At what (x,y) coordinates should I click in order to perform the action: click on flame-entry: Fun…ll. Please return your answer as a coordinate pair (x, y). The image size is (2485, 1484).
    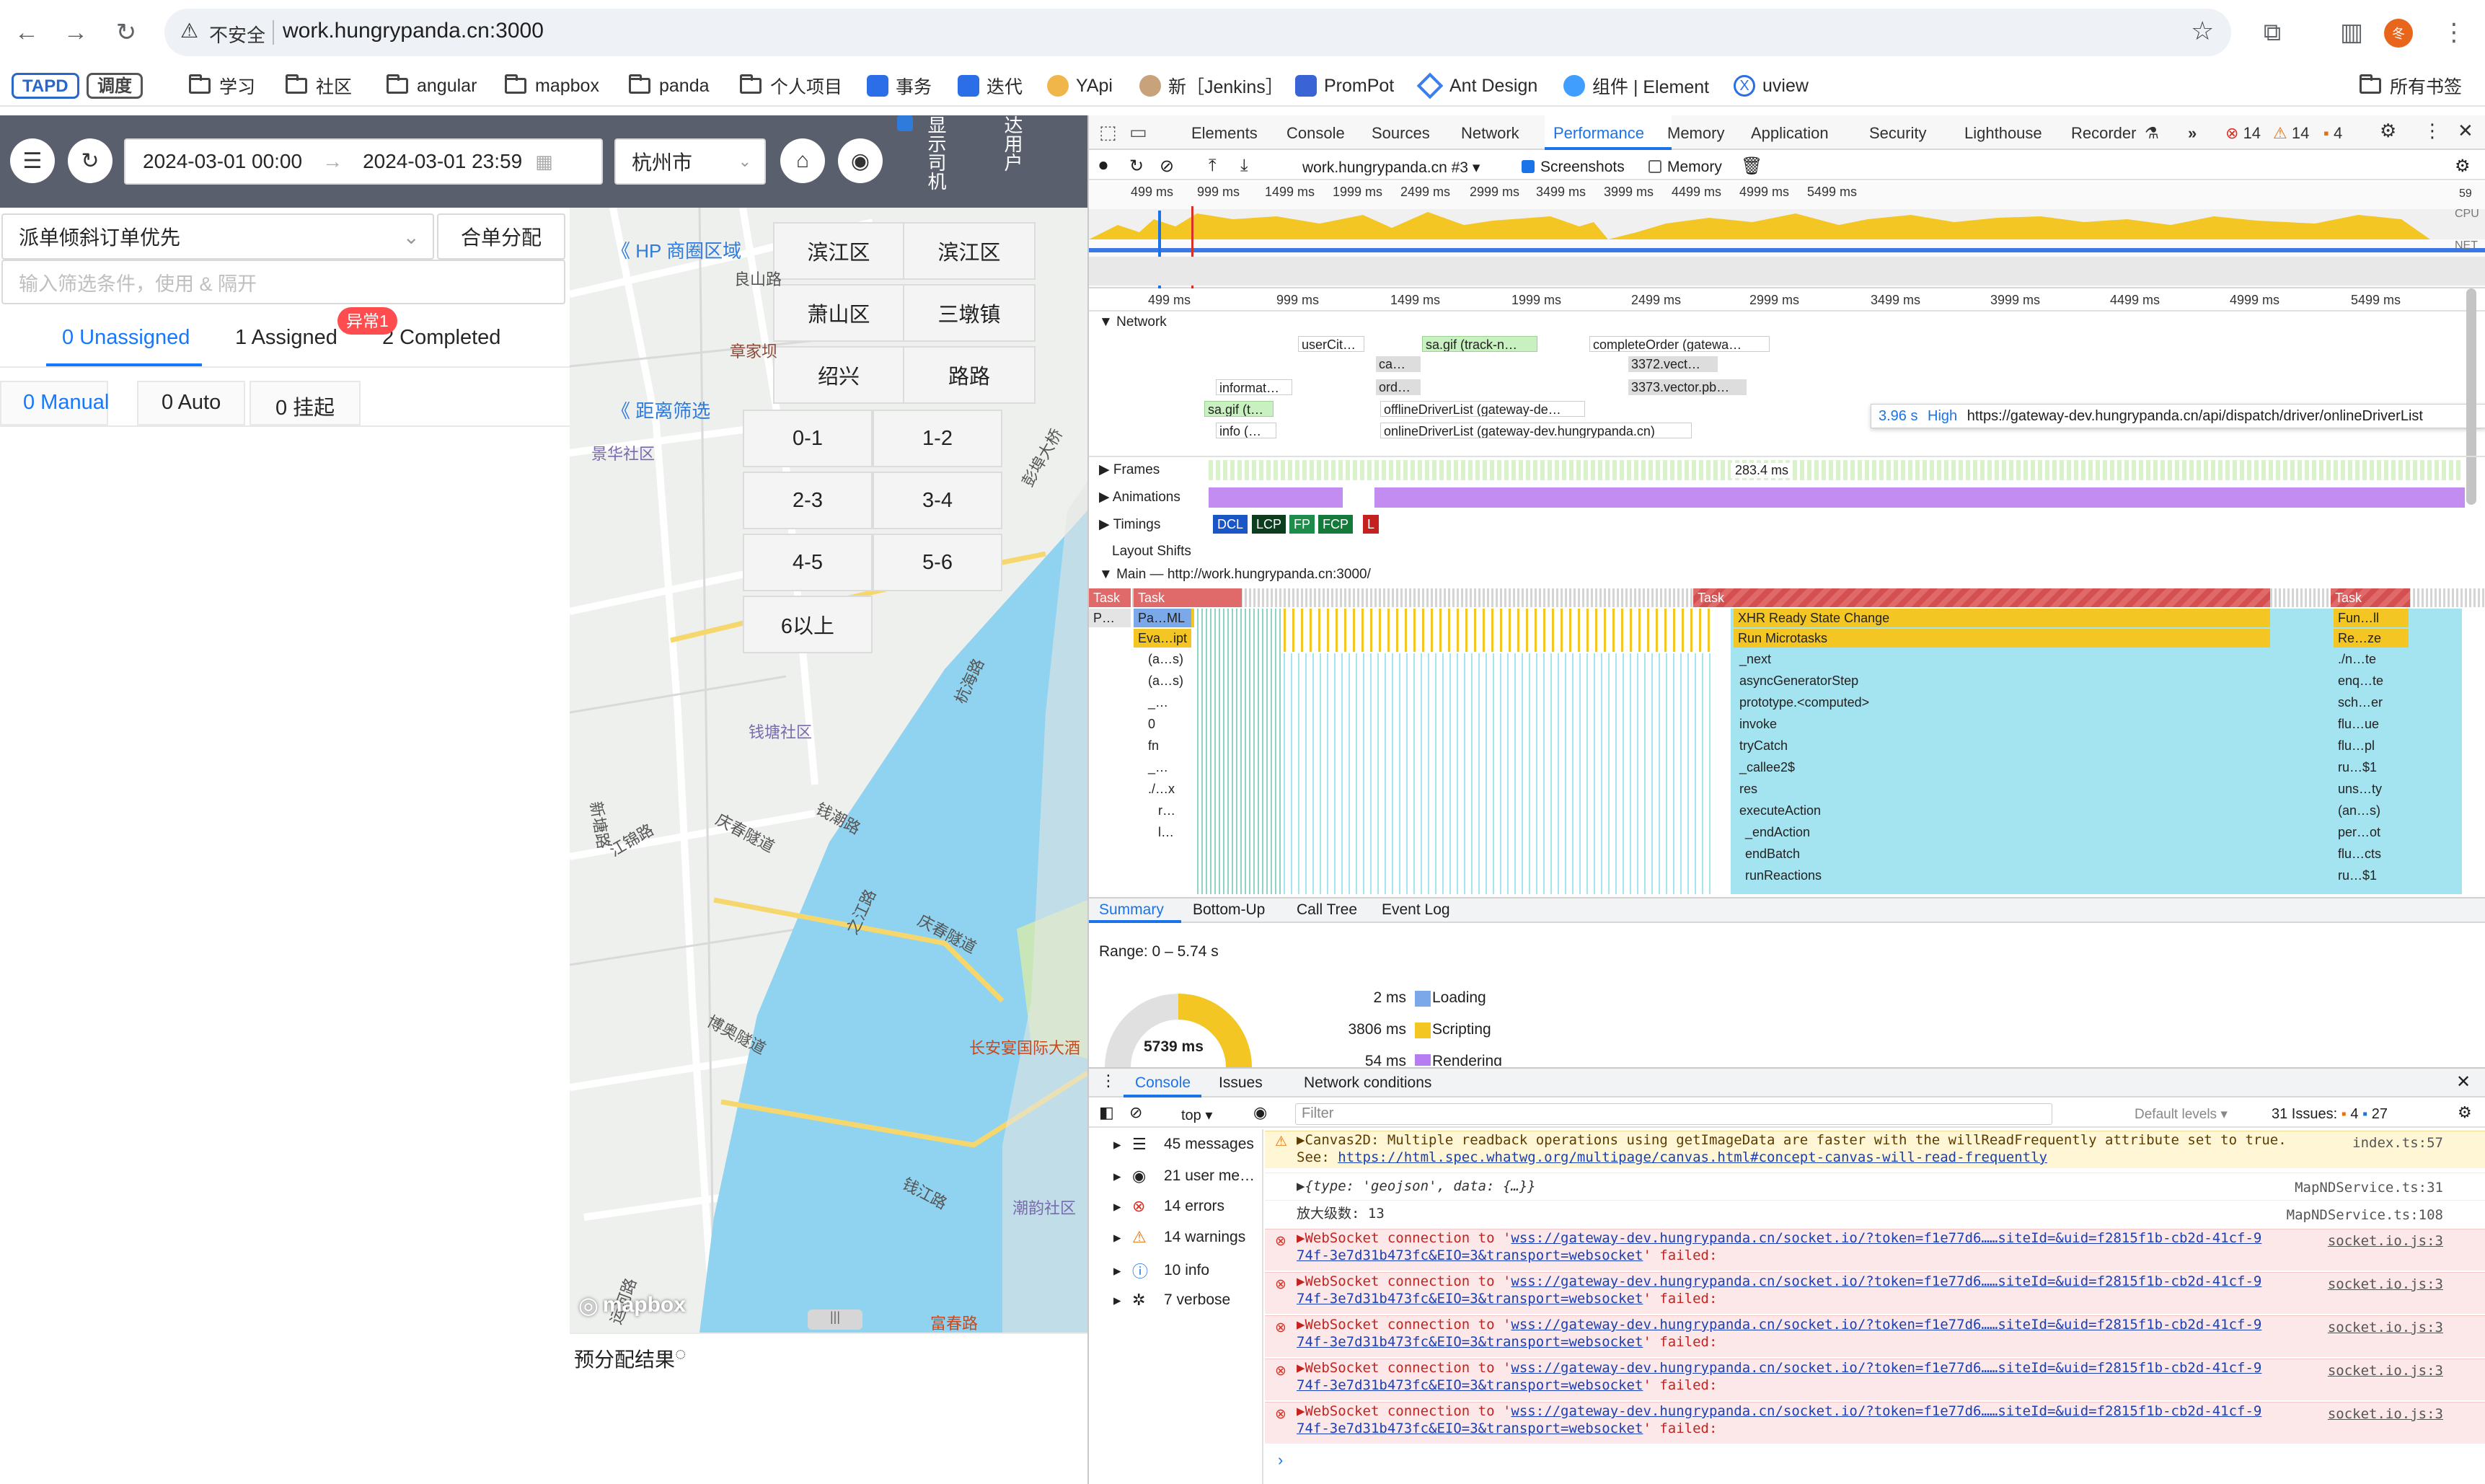
    Looking at the image, I should click on (2371, 618).